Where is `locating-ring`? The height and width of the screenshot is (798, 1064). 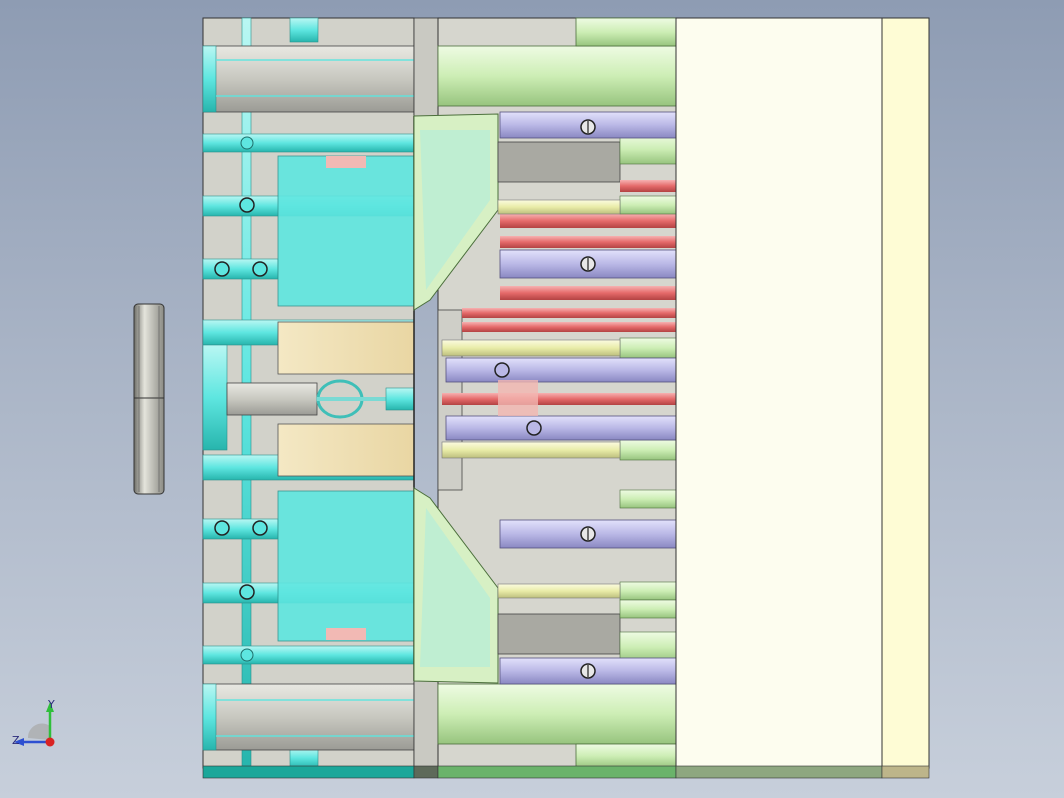 locating-ring is located at coordinates (149, 399).